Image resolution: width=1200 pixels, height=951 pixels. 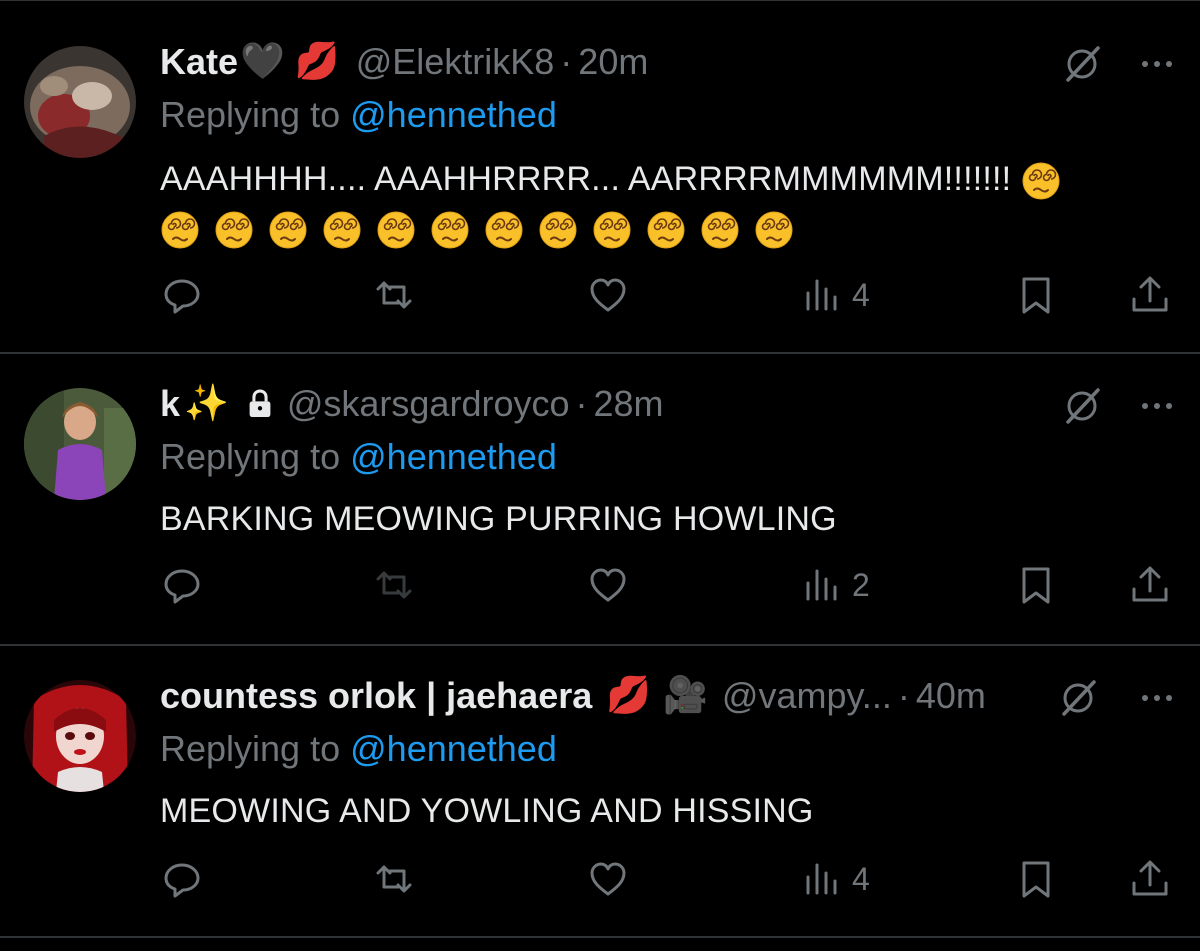 What do you see at coordinates (262, 61) in the screenshot?
I see `black-heart-emoji: 🖤` at bounding box center [262, 61].